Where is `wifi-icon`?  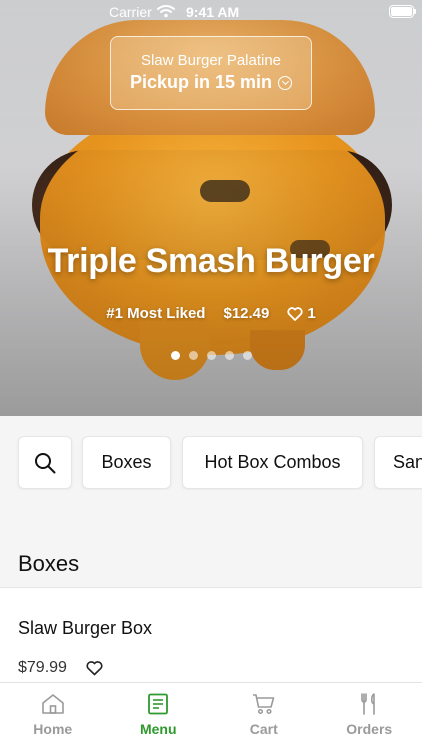
wifi-icon is located at coordinates (166, 11).